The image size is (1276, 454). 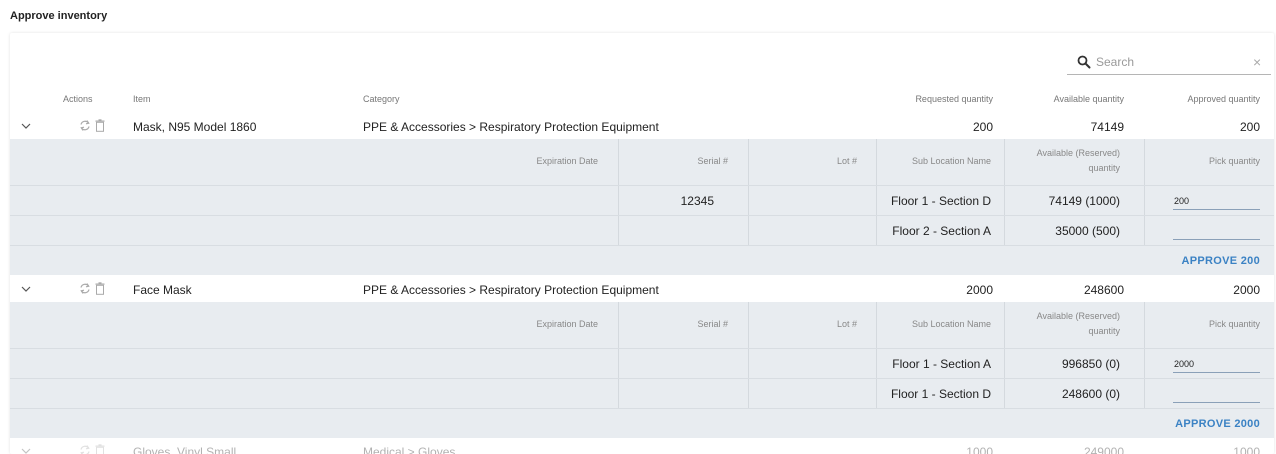 What do you see at coordinates (1072, 99) in the screenshot?
I see `column-header-available: Available quantity` at bounding box center [1072, 99].